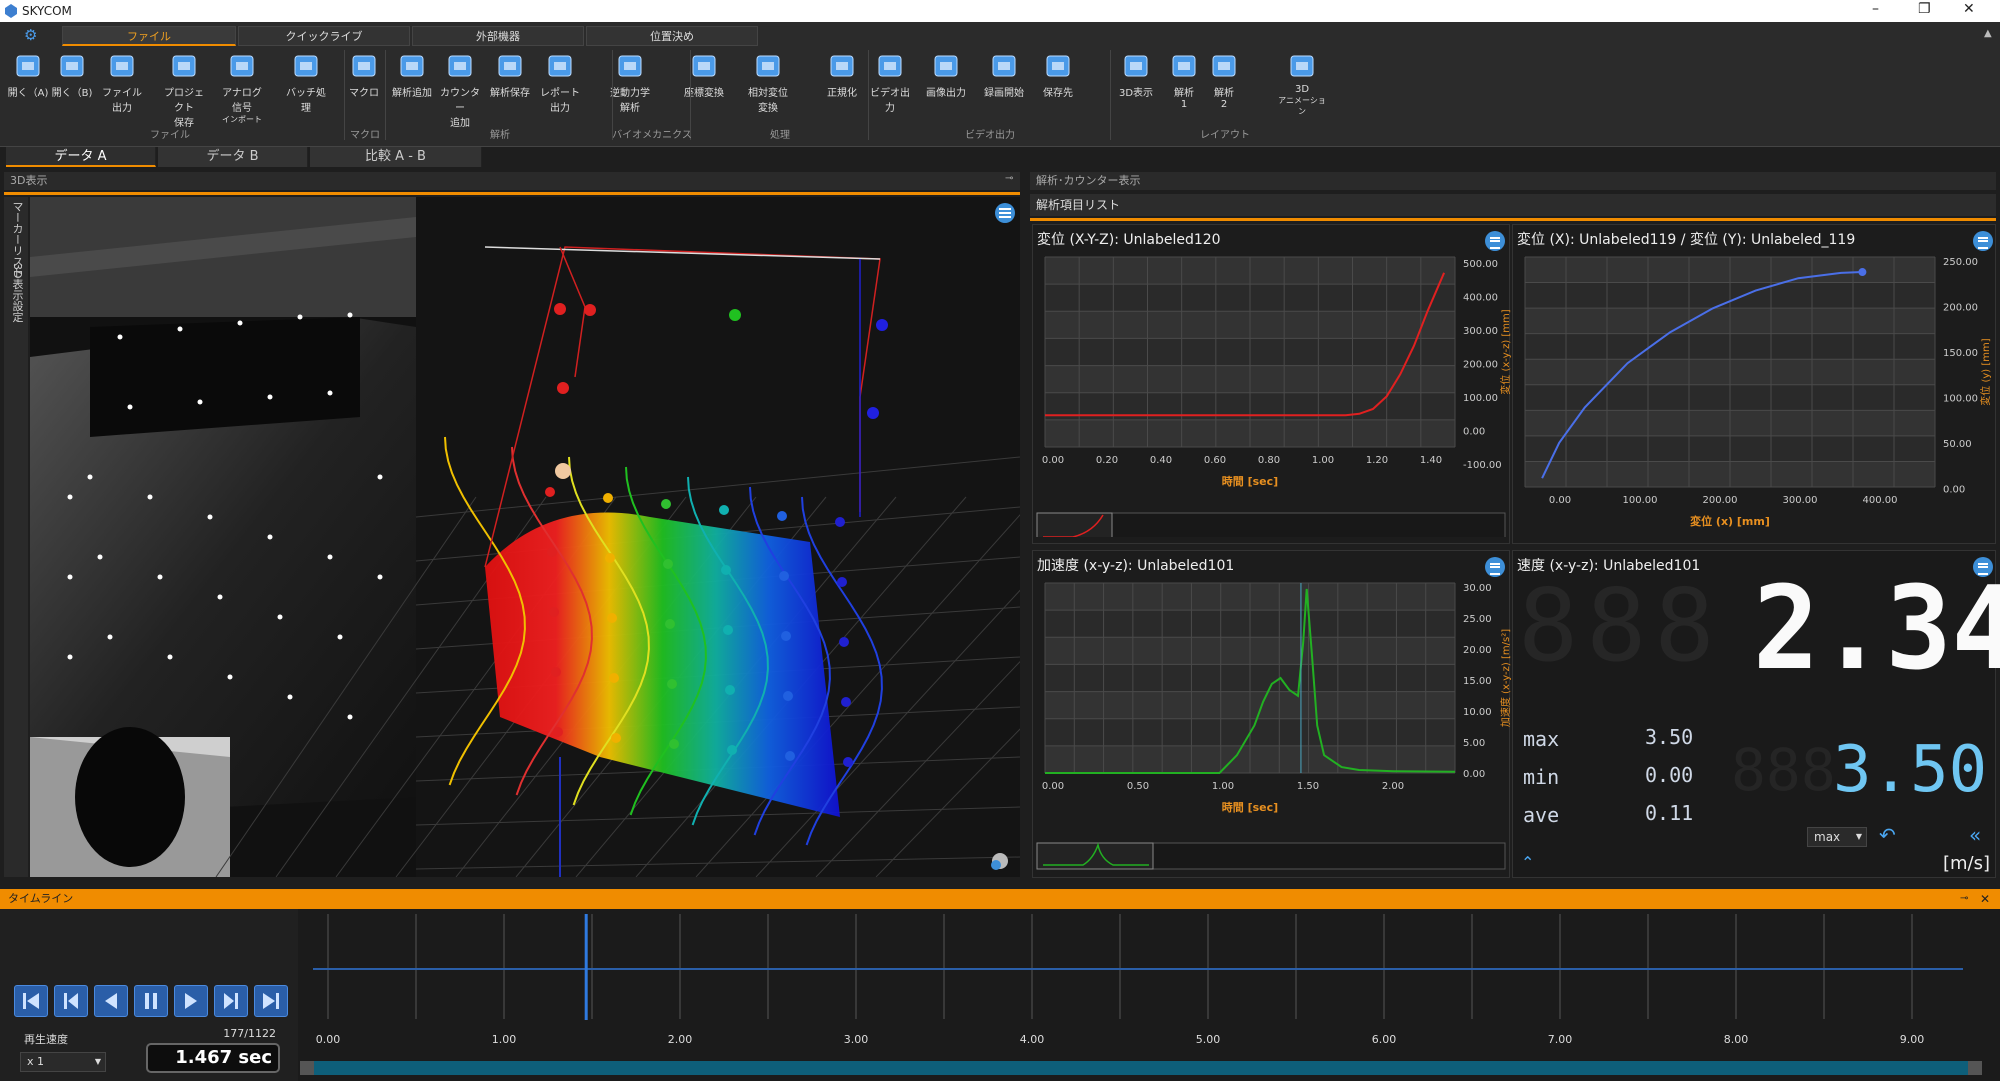  Describe the element at coordinates (233, 157) in the screenshot. I see `tab-data-b: データ B` at that location.